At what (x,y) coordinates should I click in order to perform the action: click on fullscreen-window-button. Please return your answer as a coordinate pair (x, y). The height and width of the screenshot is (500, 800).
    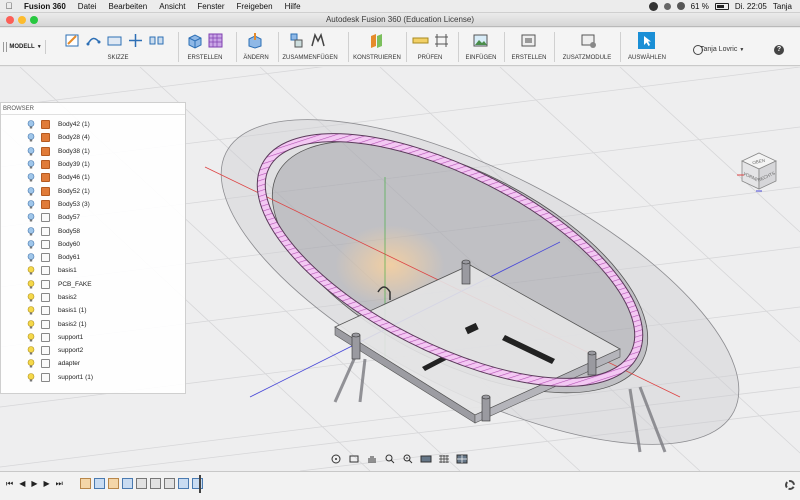
    Looking at the image, I should click on (34, 20).